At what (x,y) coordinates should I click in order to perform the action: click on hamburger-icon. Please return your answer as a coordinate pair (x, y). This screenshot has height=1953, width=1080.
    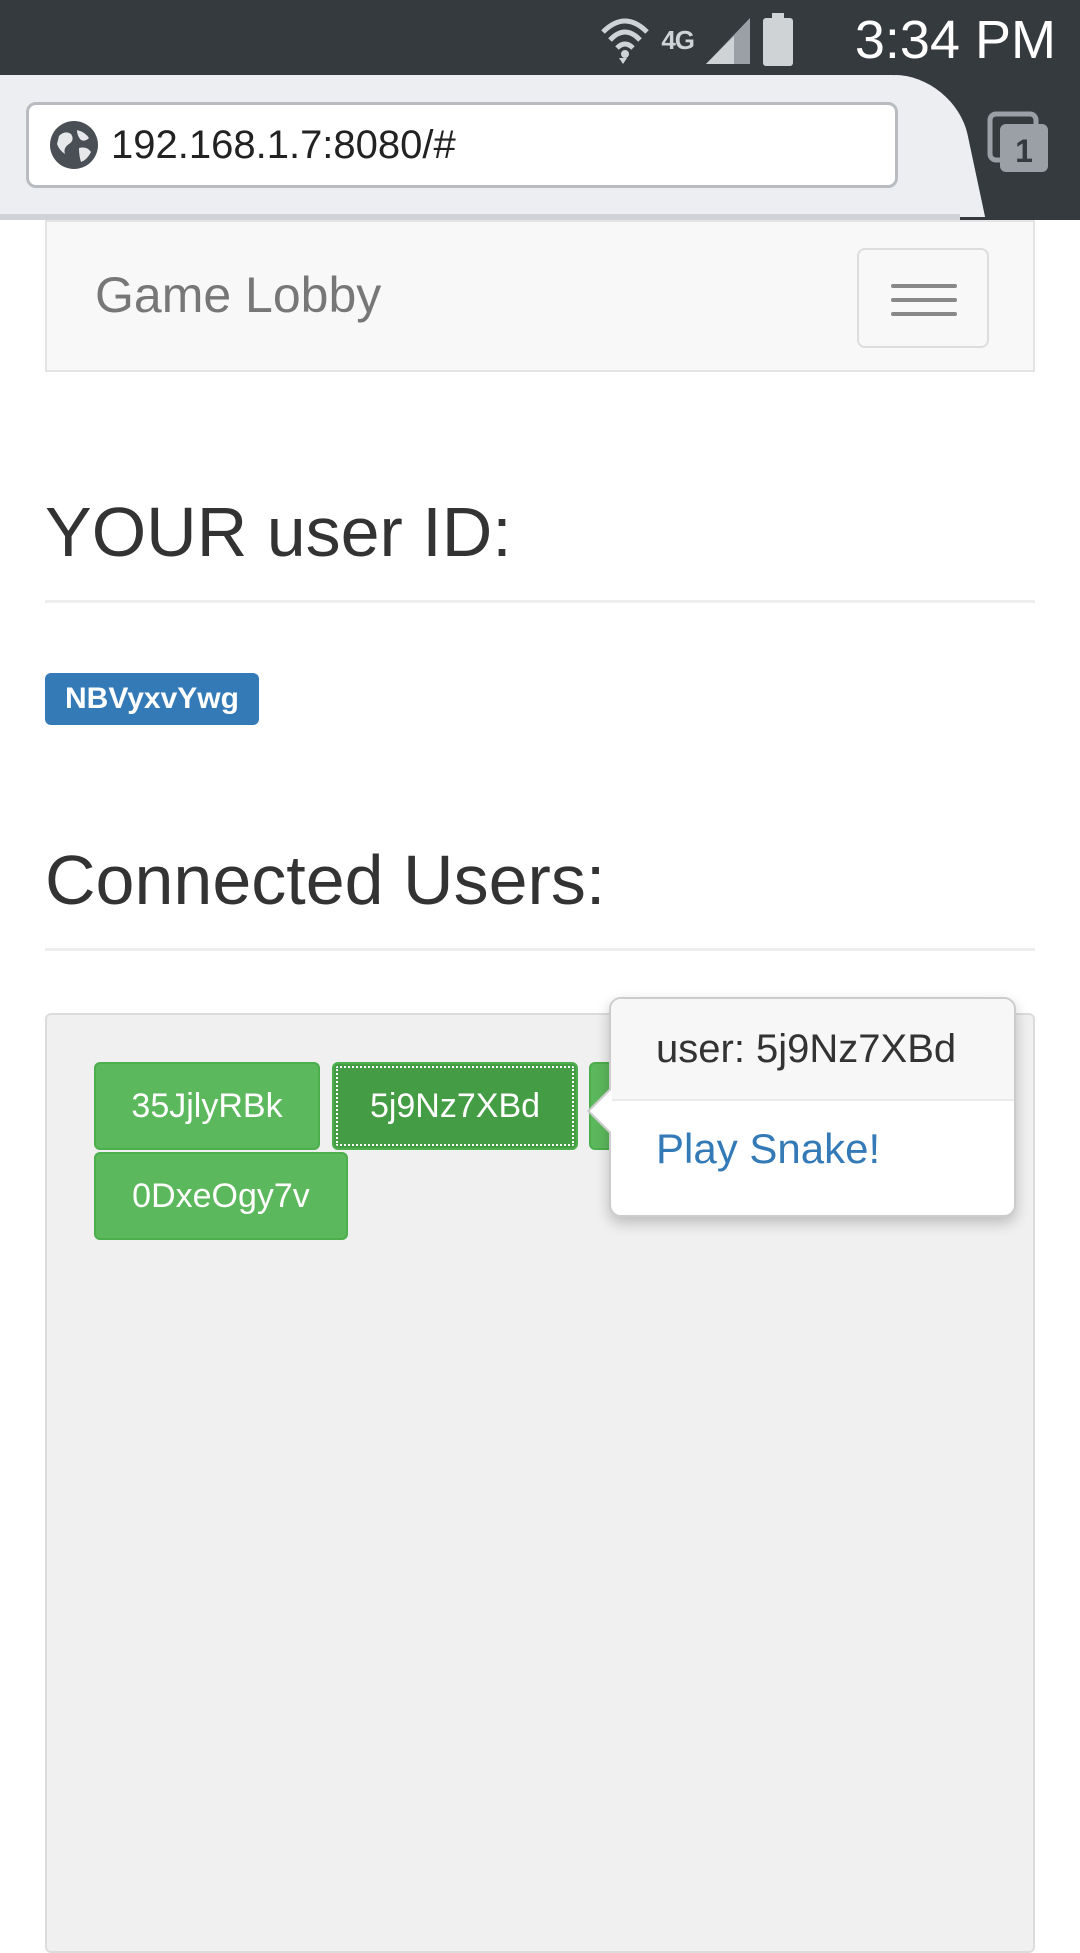
    Looking at the image, I should click on (924, 286).